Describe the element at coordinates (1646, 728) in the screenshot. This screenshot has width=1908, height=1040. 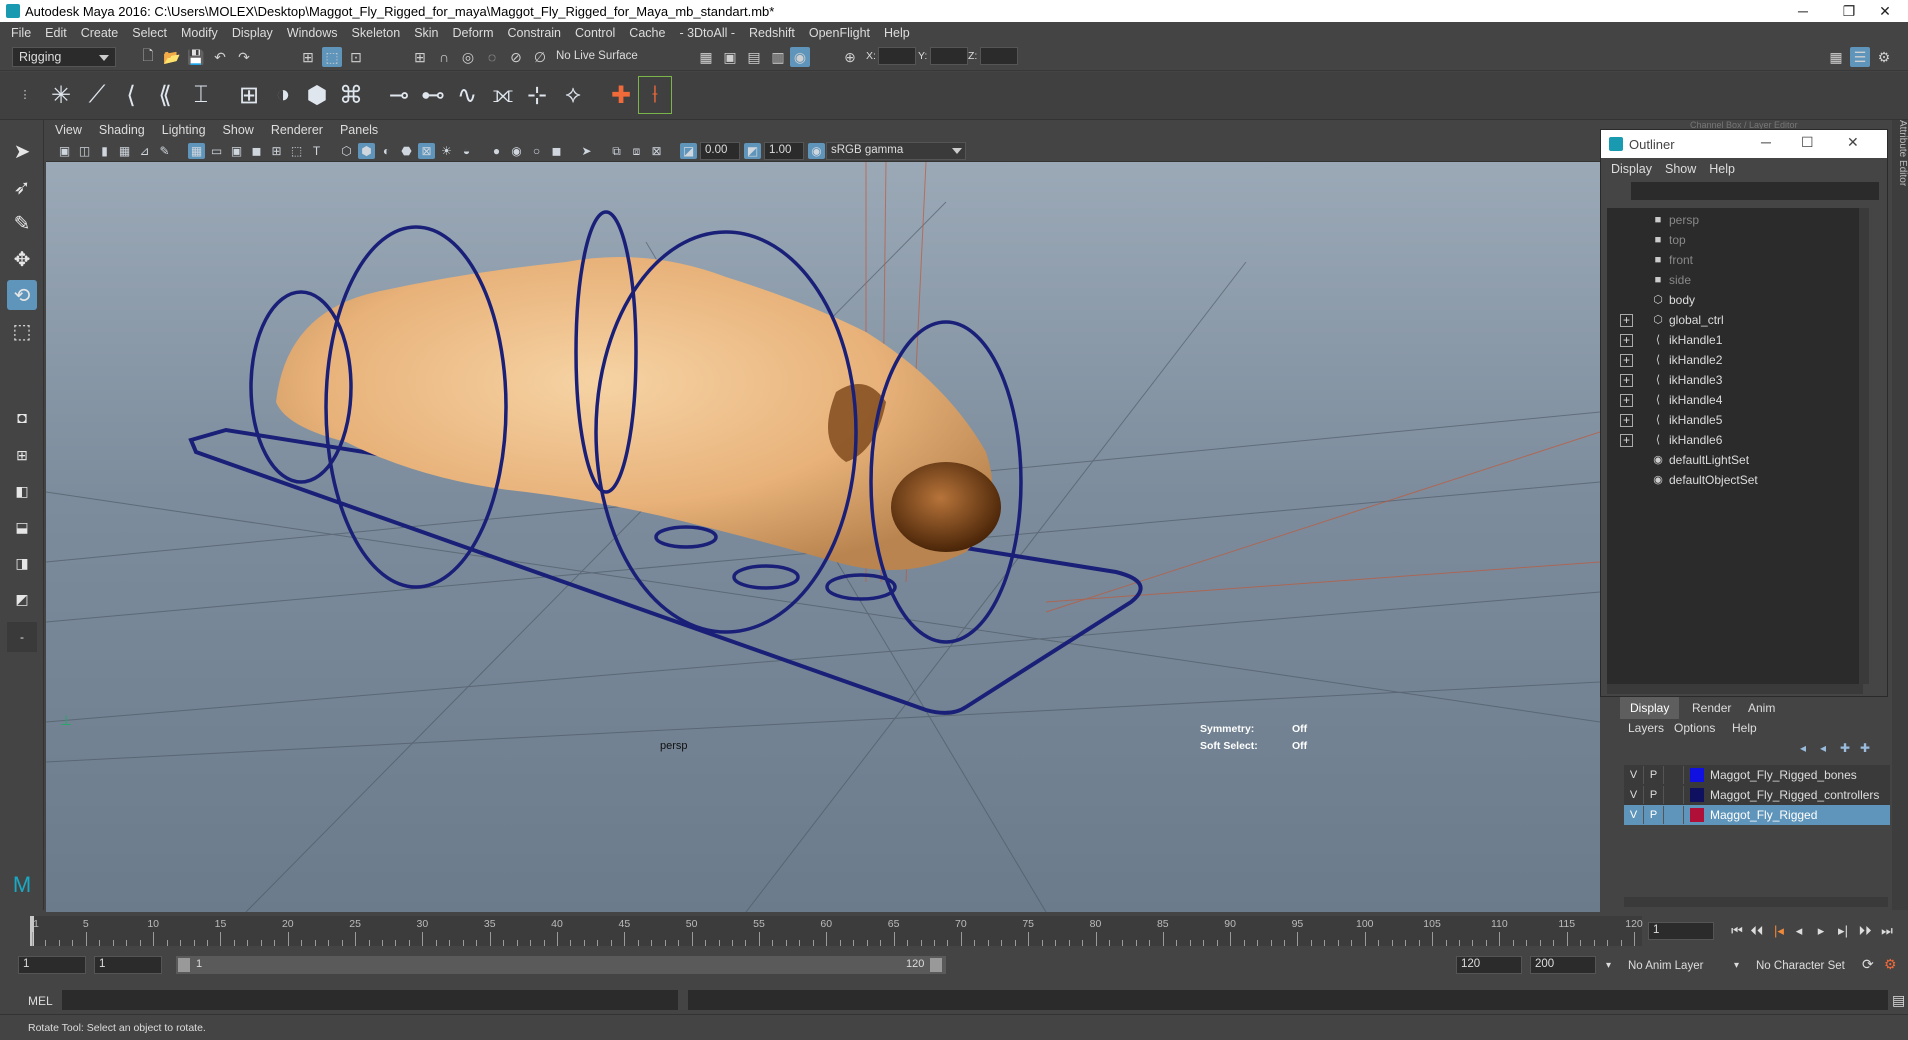
I see `layer-menu-layers: Layers` at that location.